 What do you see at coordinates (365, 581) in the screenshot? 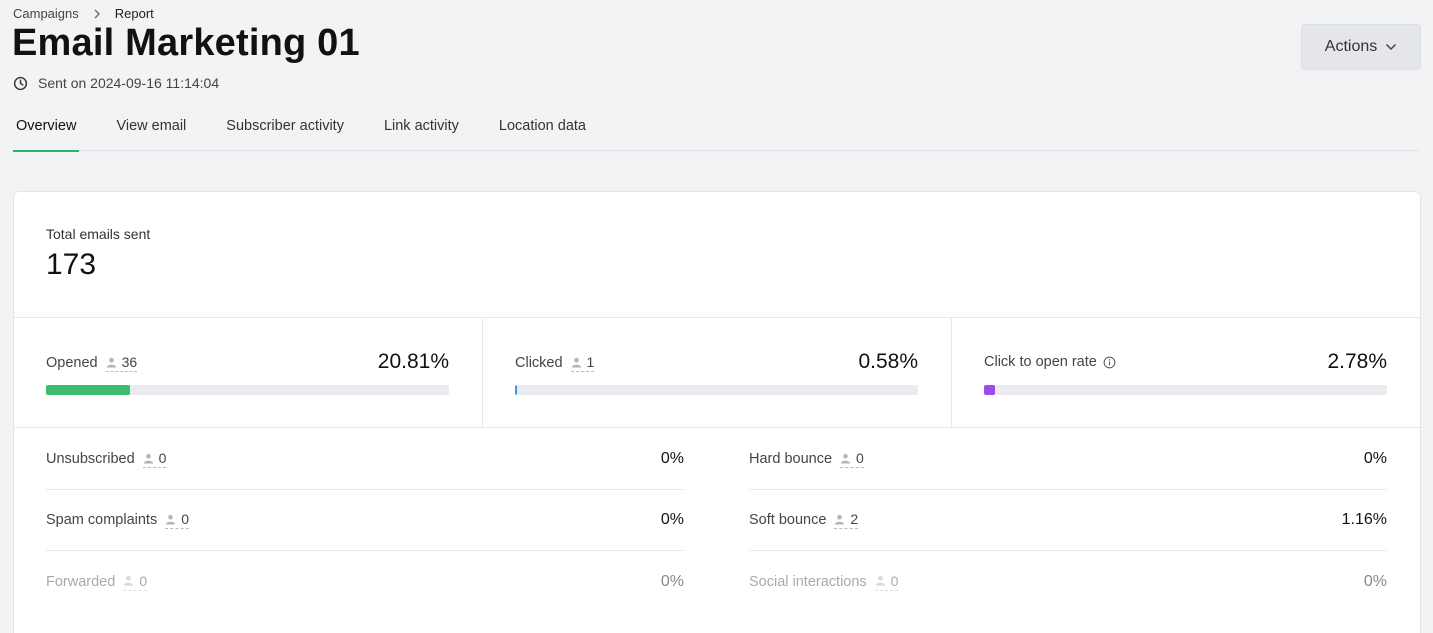
I see `stat-forwarded: Forwarded 0 0%` at bounding box center [365, 581].